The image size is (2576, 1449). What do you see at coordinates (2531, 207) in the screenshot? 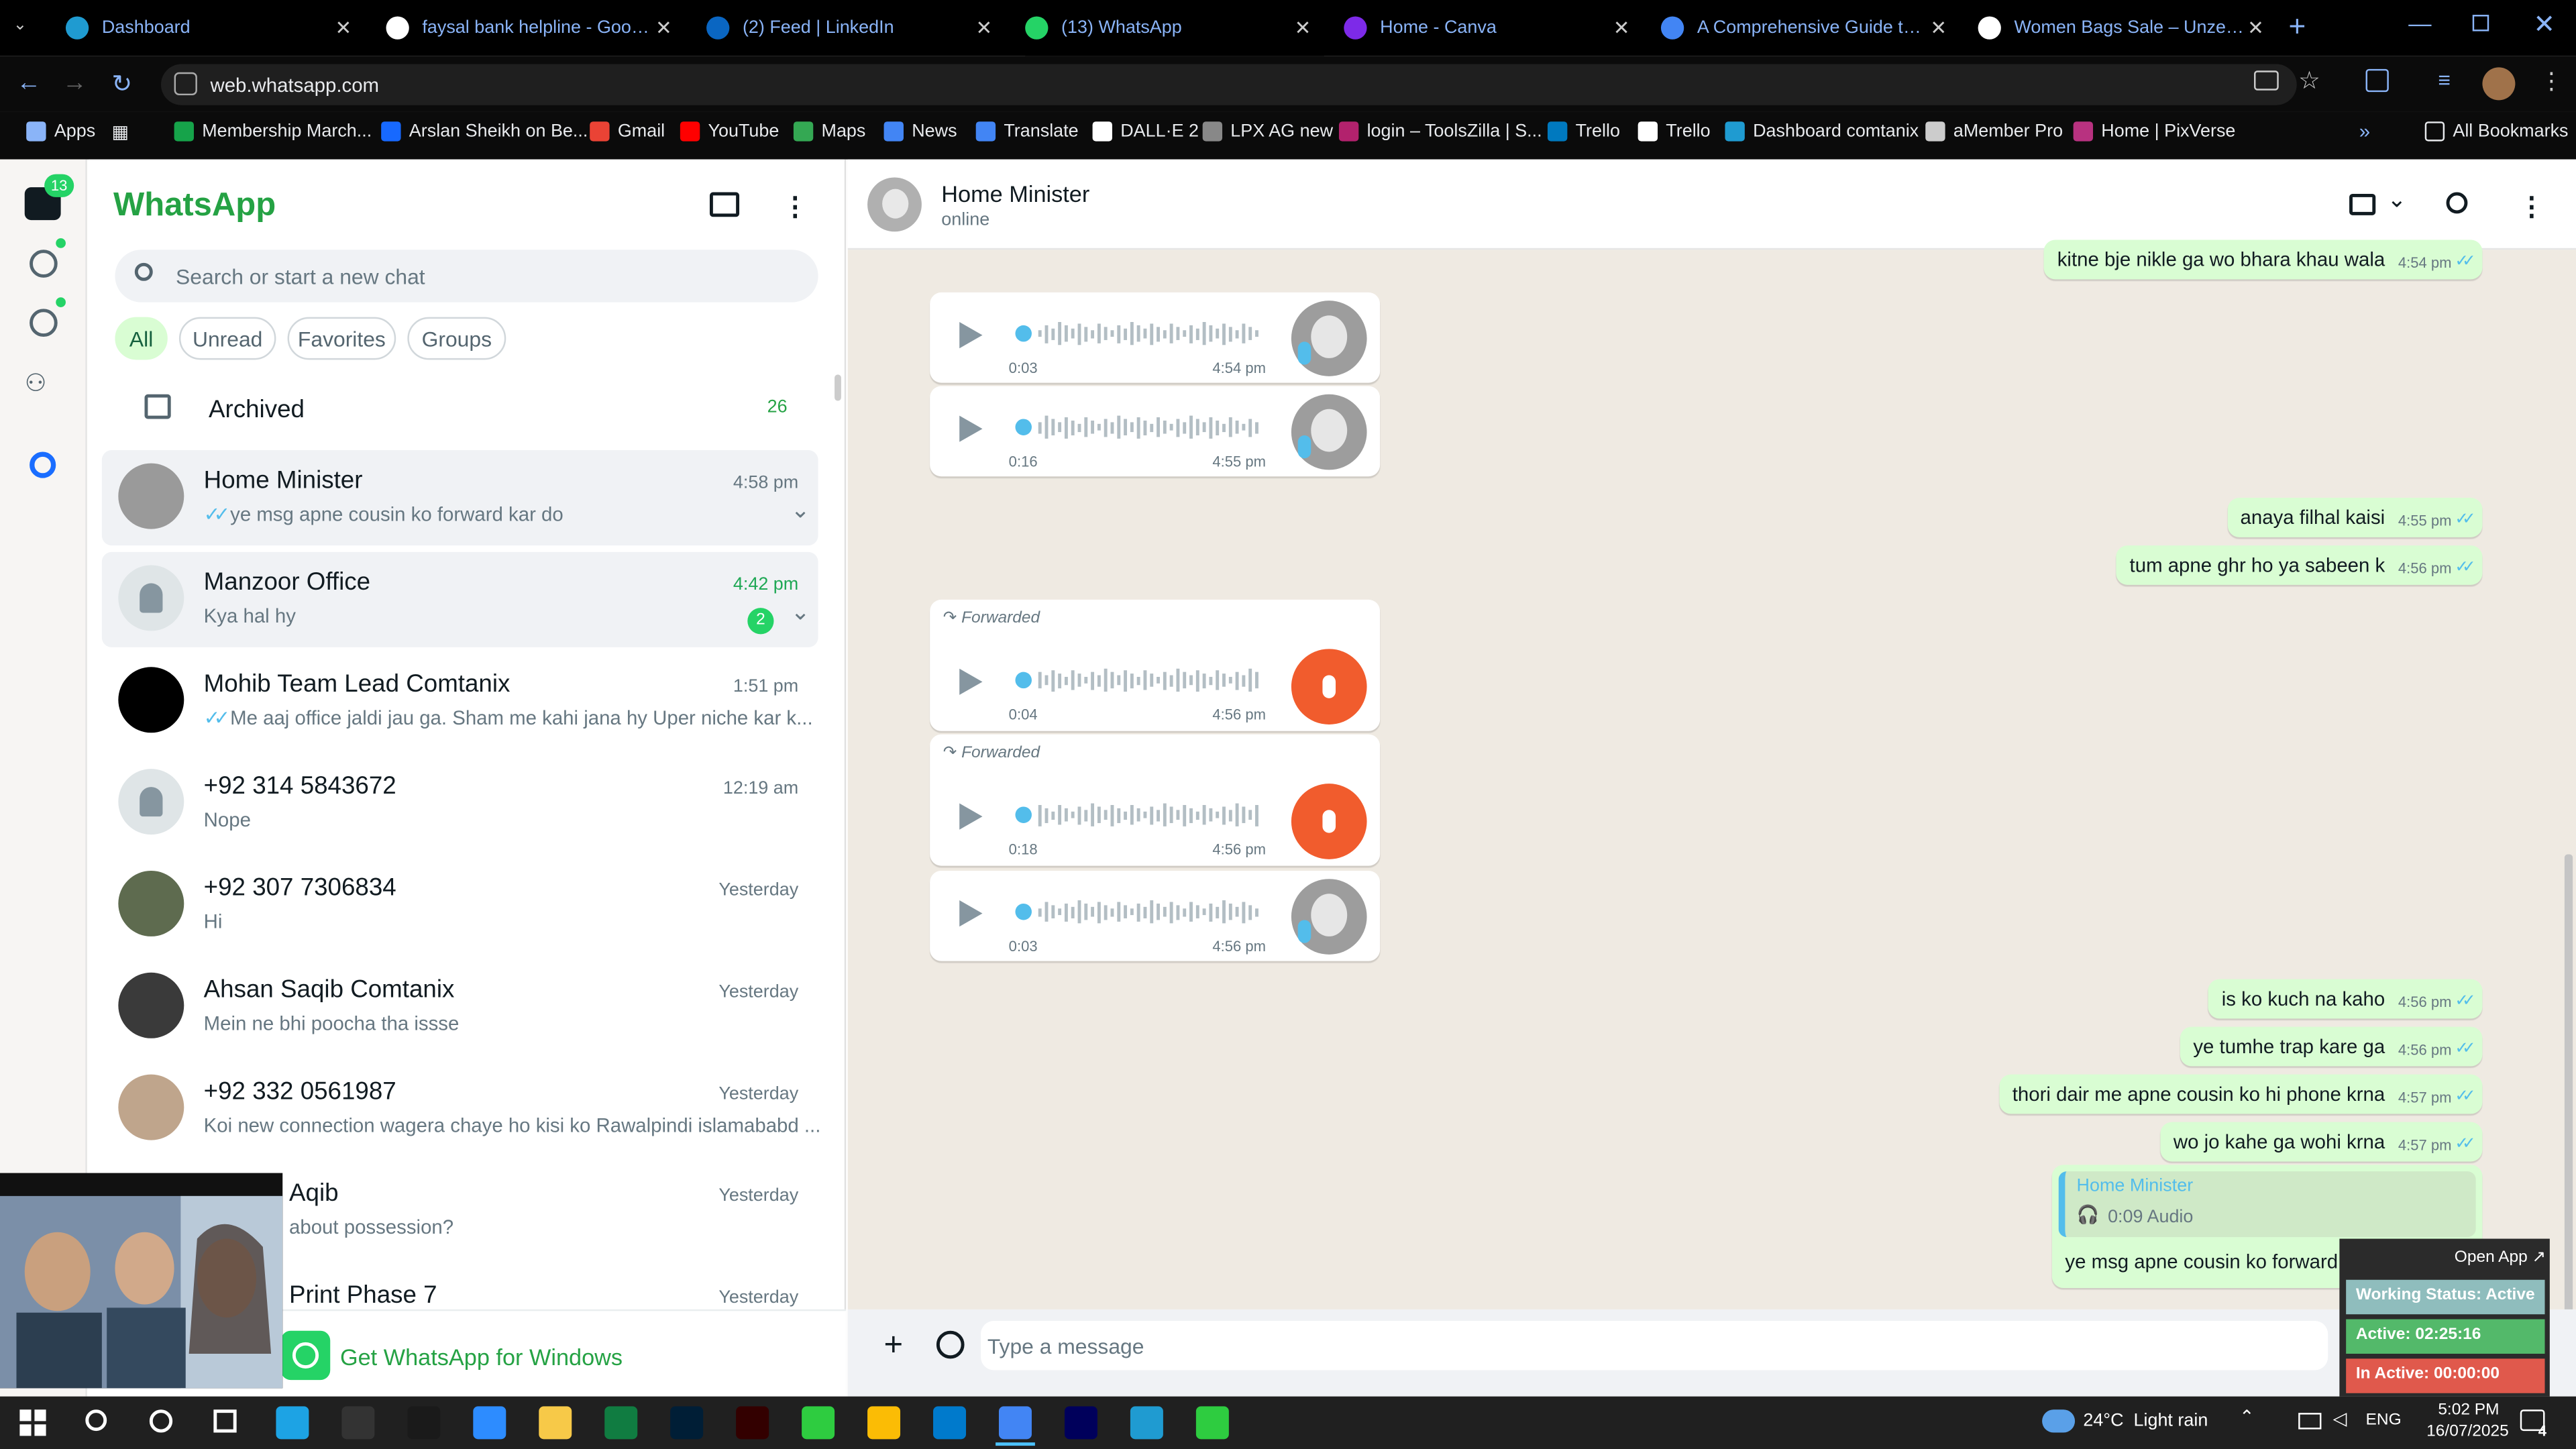
I see `chat-menu-icon: ⋮` at bounding box center [2531, 207].